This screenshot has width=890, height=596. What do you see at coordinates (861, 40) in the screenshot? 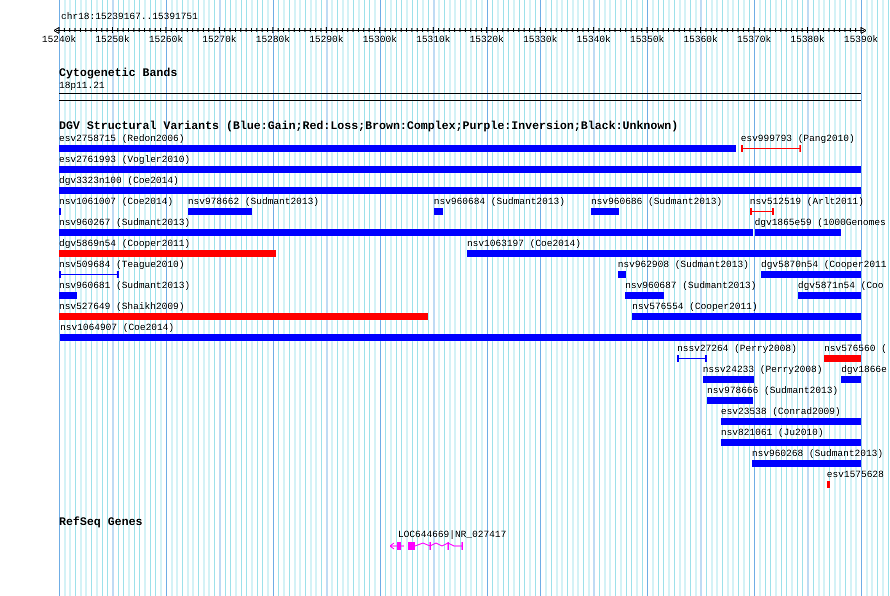
I see `ruler-tick-label: 15390k` at bounding box center [861, 40].